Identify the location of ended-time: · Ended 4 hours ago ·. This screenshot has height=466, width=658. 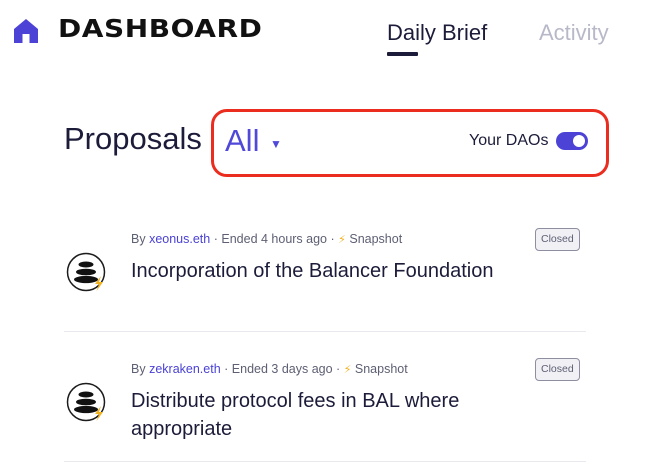
(274, 239).